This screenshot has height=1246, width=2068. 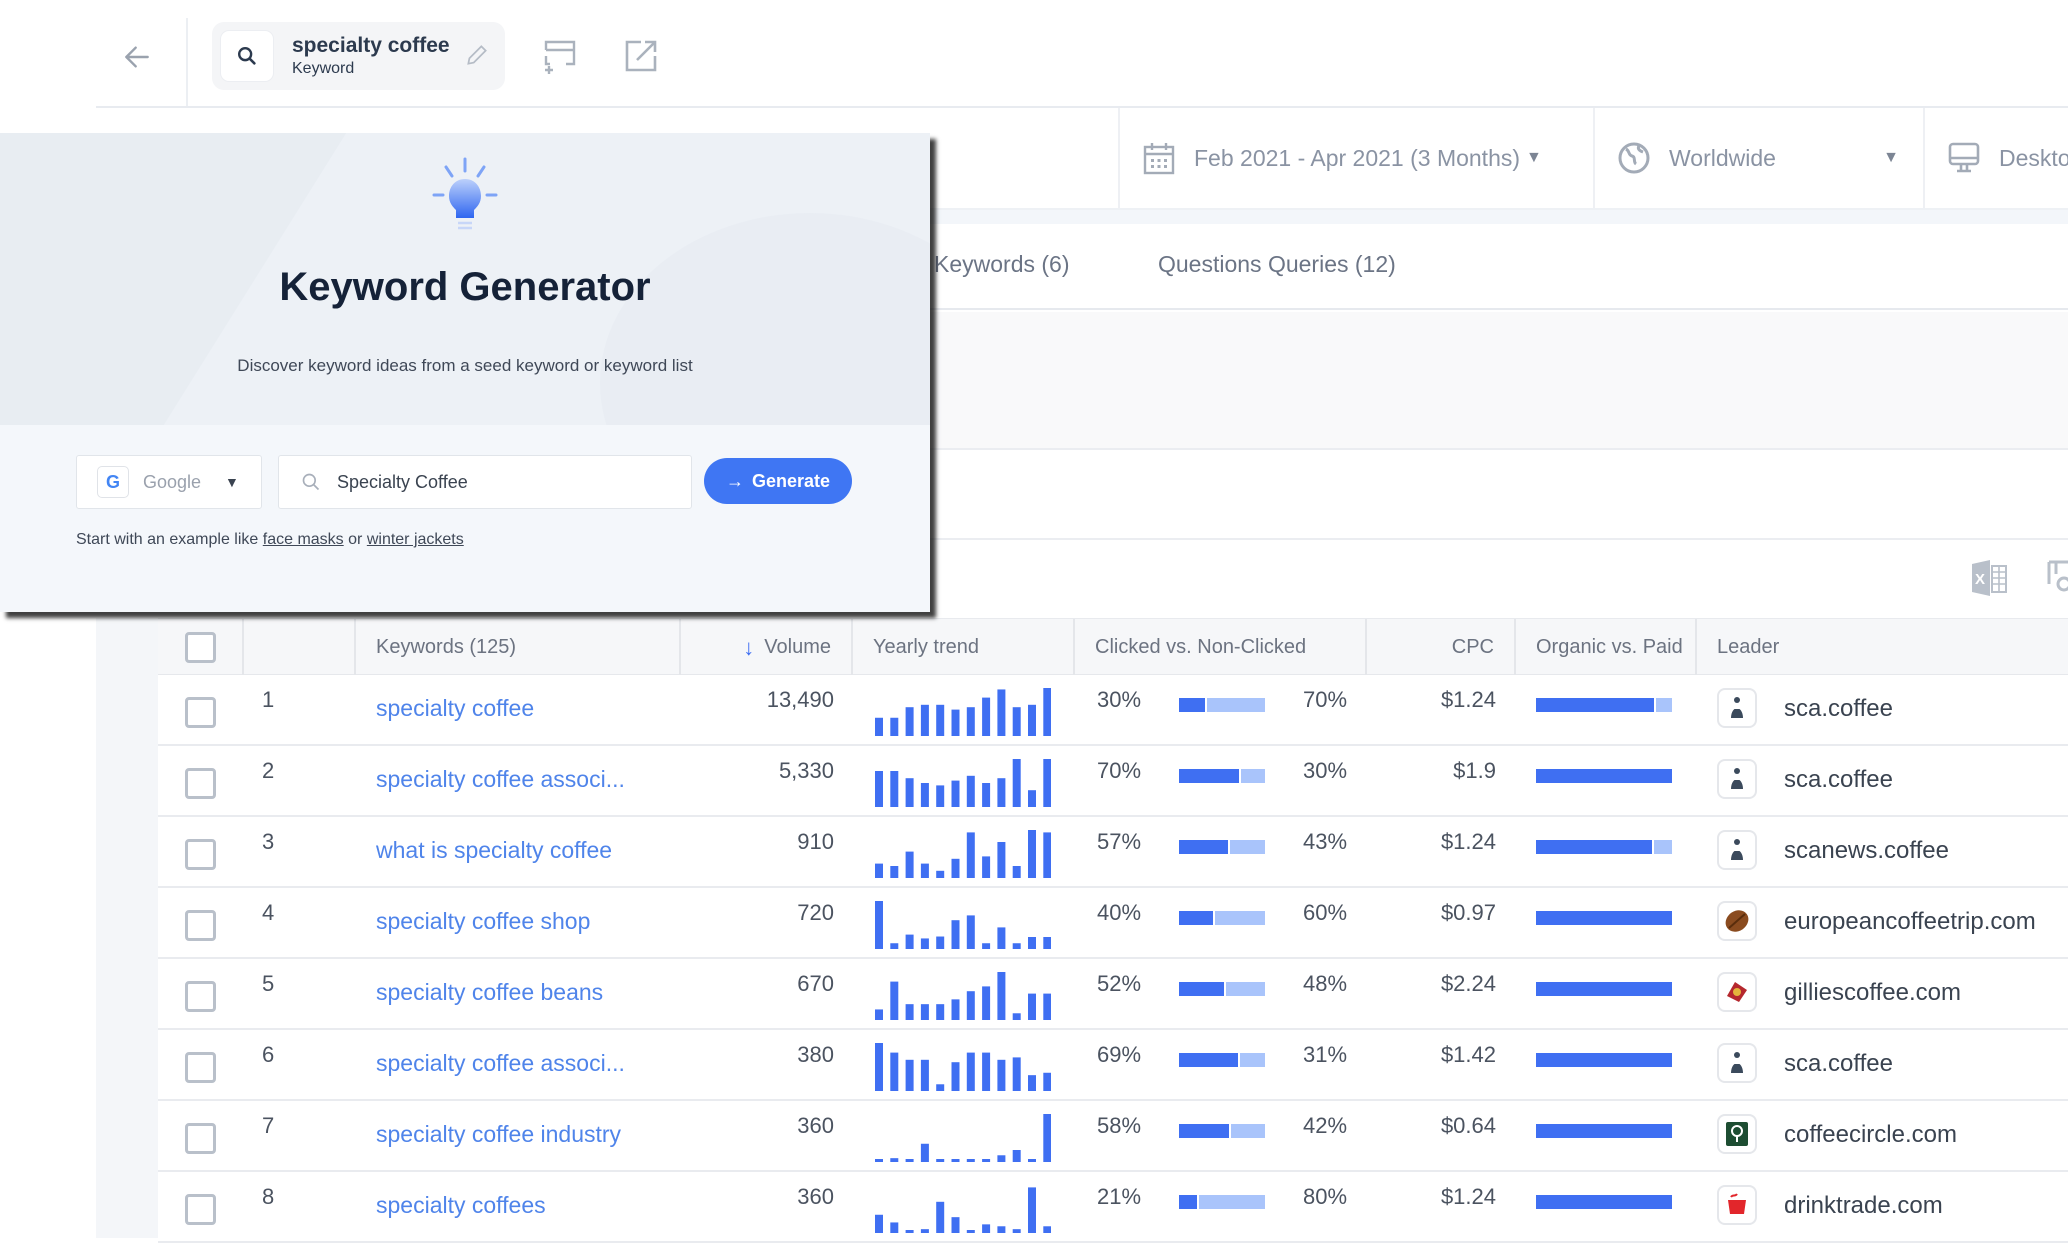 I want to click on add-to-compare-icon, so click(x=560, y=57).